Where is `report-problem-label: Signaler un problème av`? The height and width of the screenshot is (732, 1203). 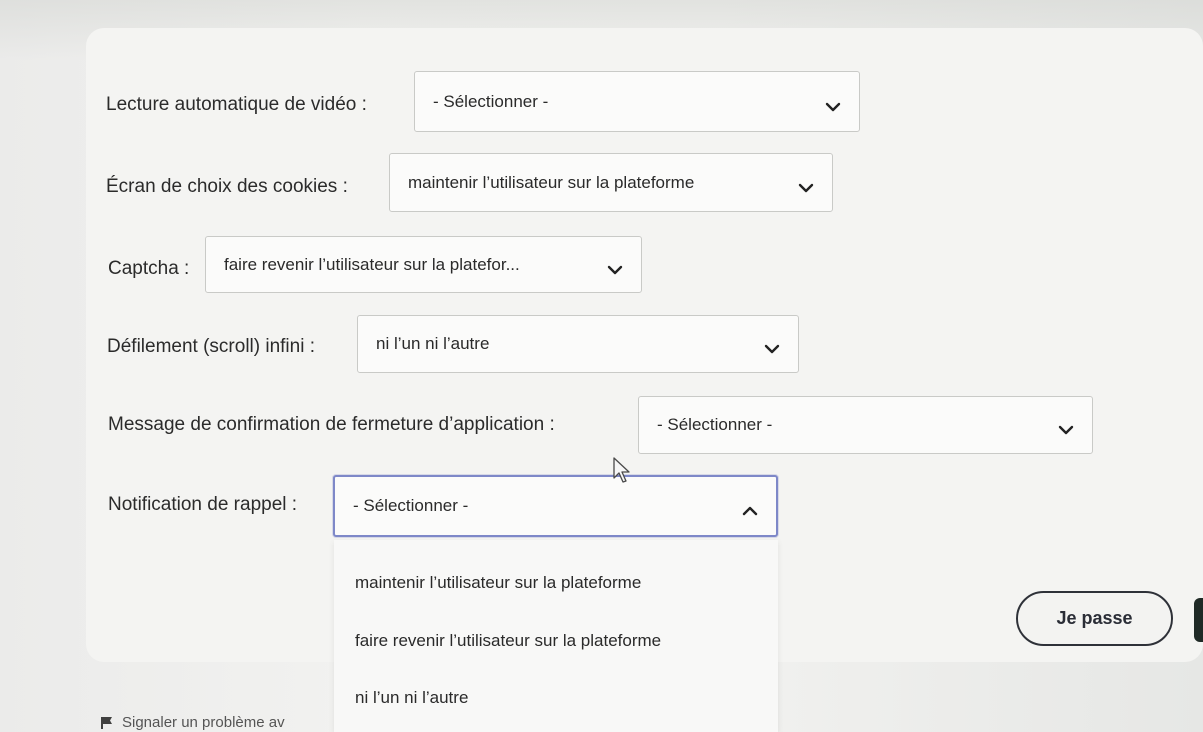 report-problem-label: Signaler un problème av is located at coordinates (203, 722).